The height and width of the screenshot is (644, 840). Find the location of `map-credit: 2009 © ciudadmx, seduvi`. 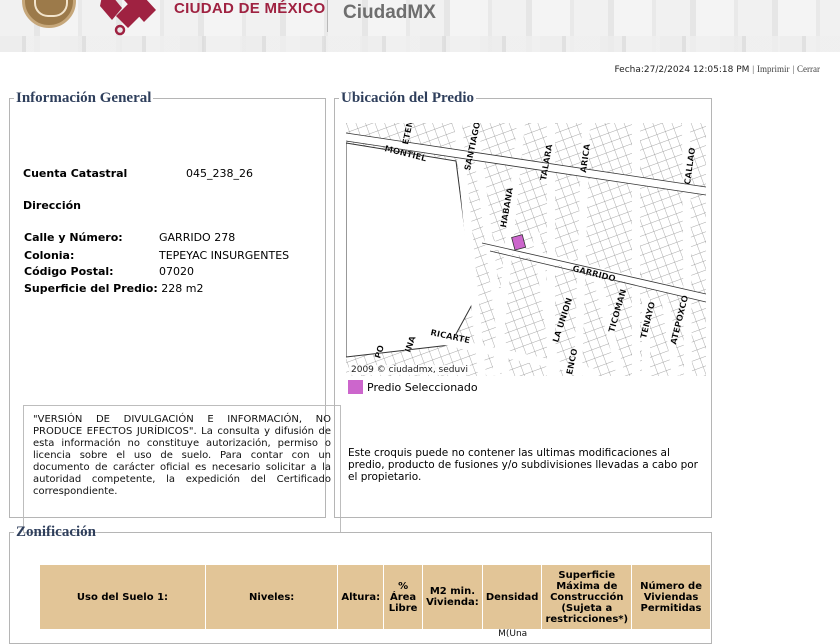

map-credit: 2009 © ciudadmx, seduvi is located at coordinates (410, 370).